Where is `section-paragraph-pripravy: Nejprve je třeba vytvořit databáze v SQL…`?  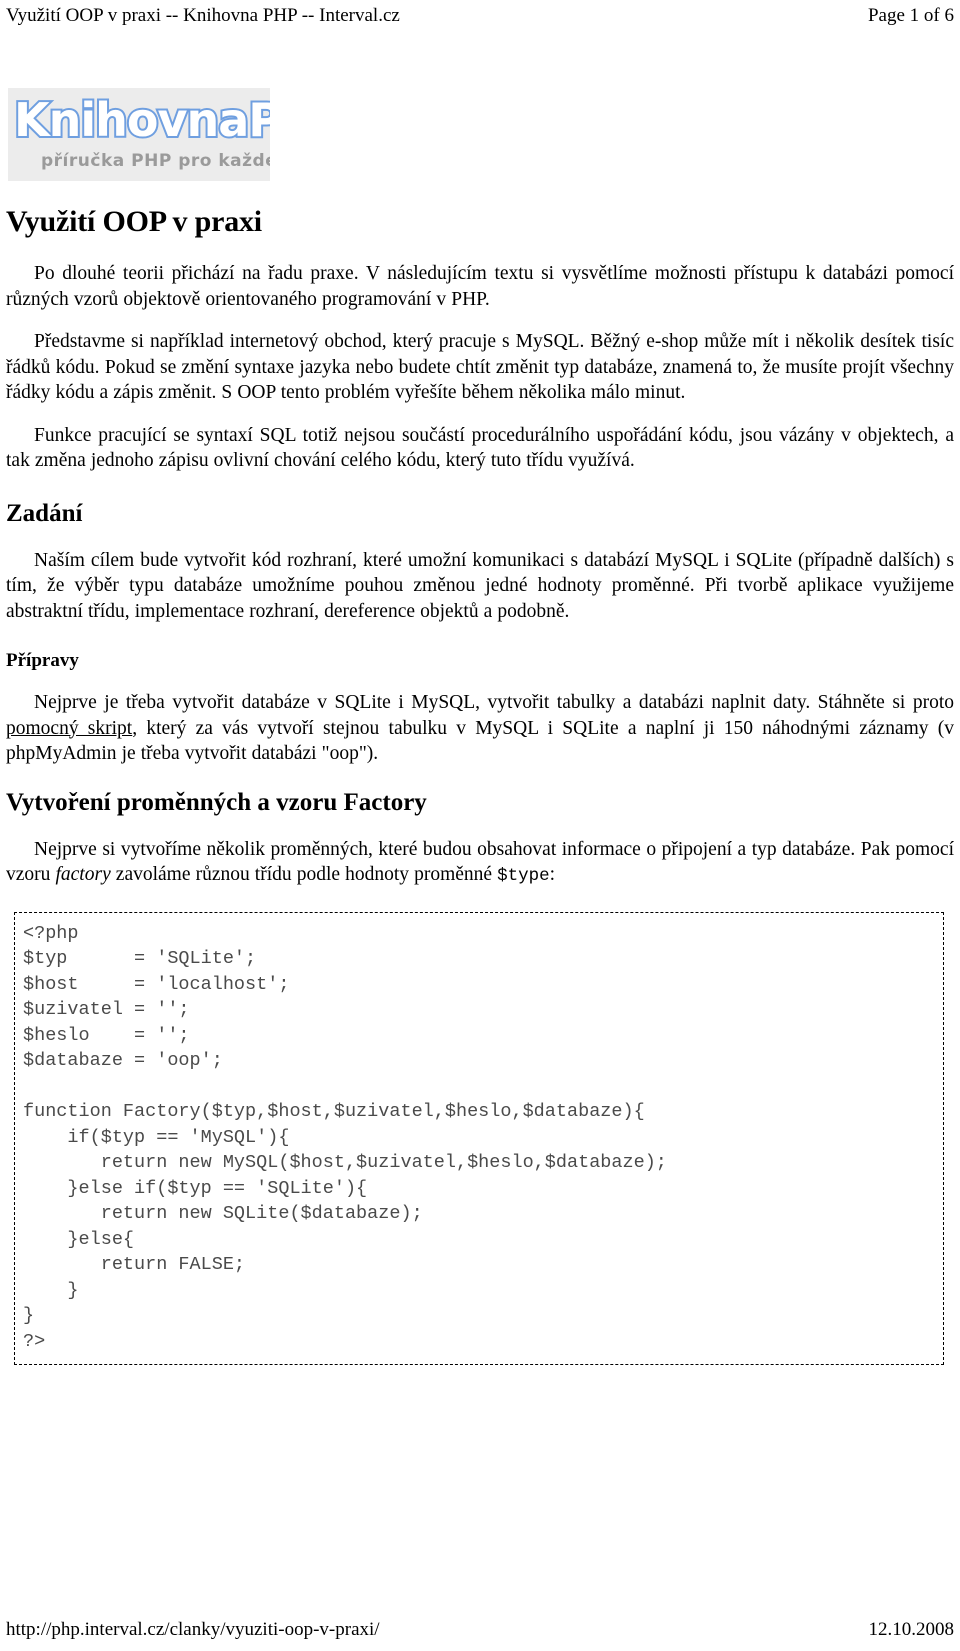 section-paragraph-pripravy: Nejprve je třeba vytvořit databáze v SQL… is located at coordinates (480, 728).